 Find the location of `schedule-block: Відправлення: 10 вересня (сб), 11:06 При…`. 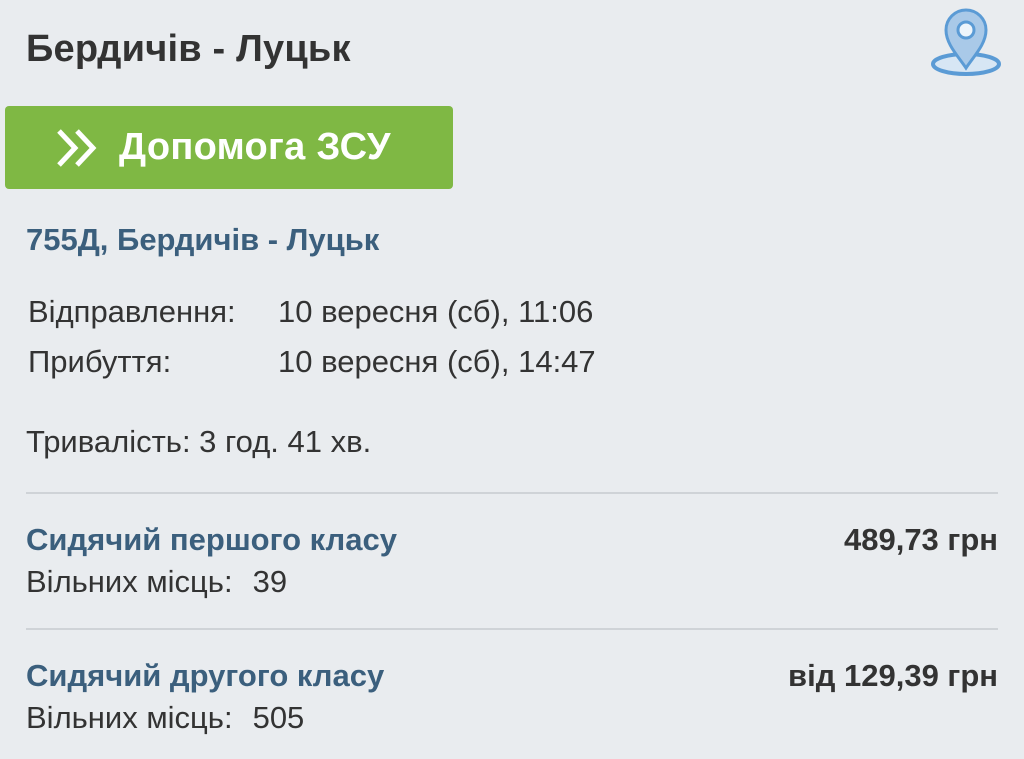

schedule-block: Відправлення: 10 вересня (сб), 11:06 При… is located at coordinates (312, 337).